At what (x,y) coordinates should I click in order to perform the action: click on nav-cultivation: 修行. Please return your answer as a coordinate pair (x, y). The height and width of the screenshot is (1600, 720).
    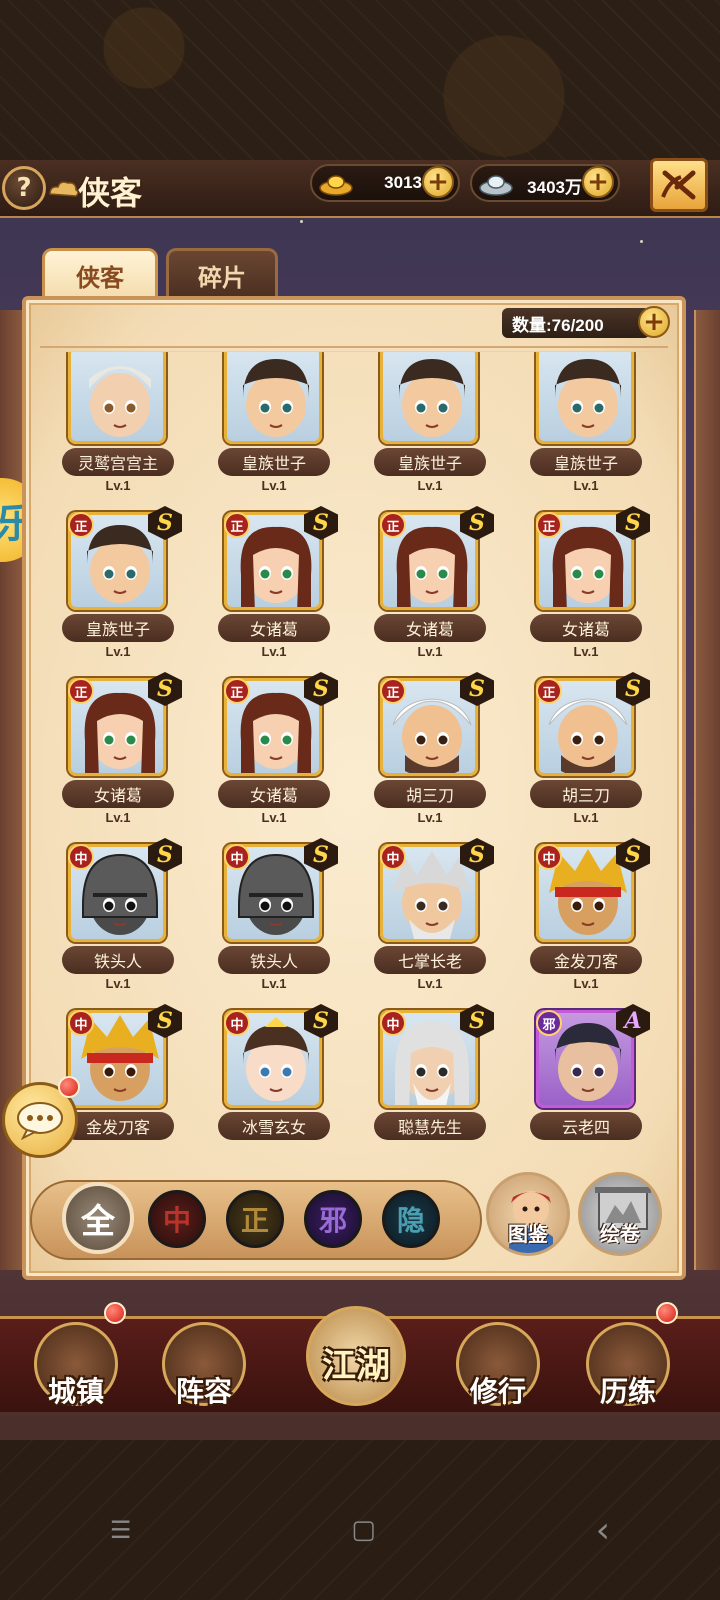
    Looking at the image, I should click on (498, 1364).